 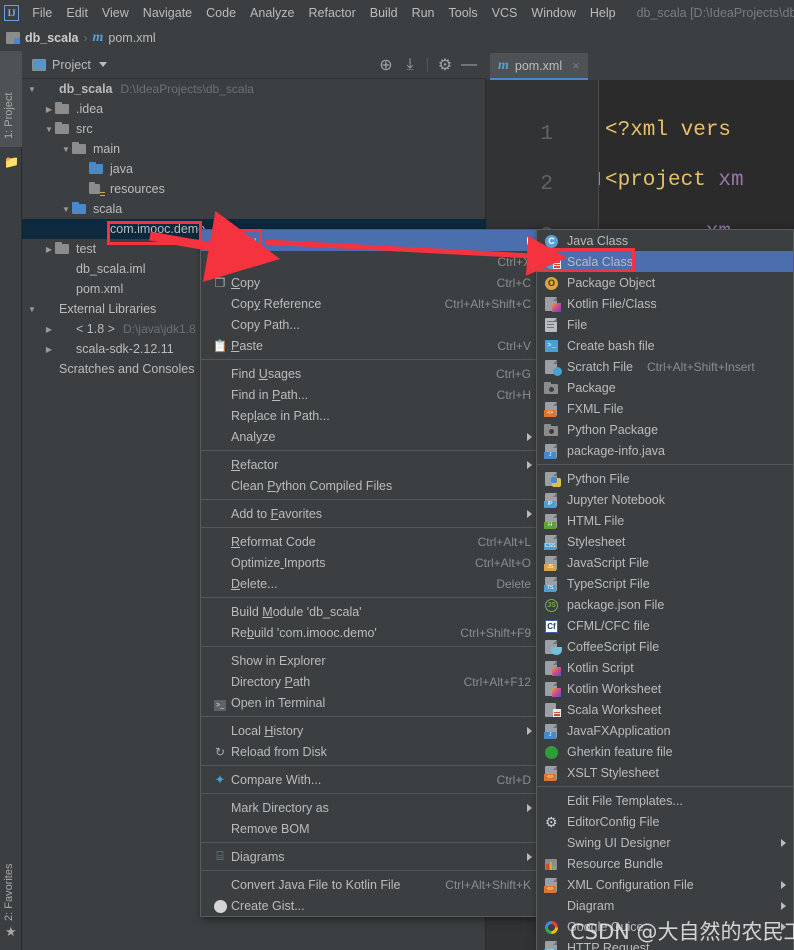 I want to click on context-menu-item-refactor: Refactor, so click(x=370, y=464).